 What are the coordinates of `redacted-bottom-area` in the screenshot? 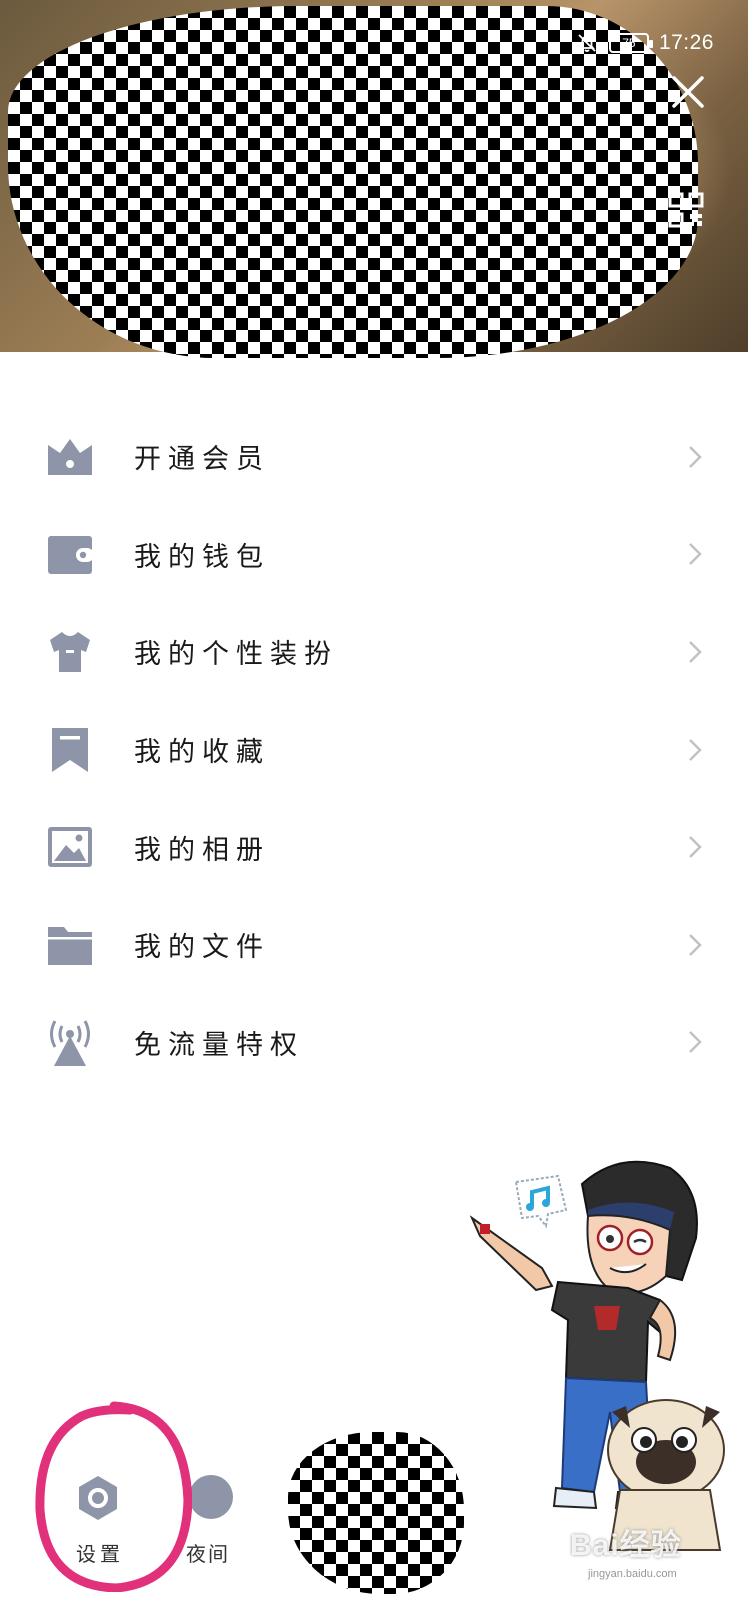 It's located at (376, 1513).